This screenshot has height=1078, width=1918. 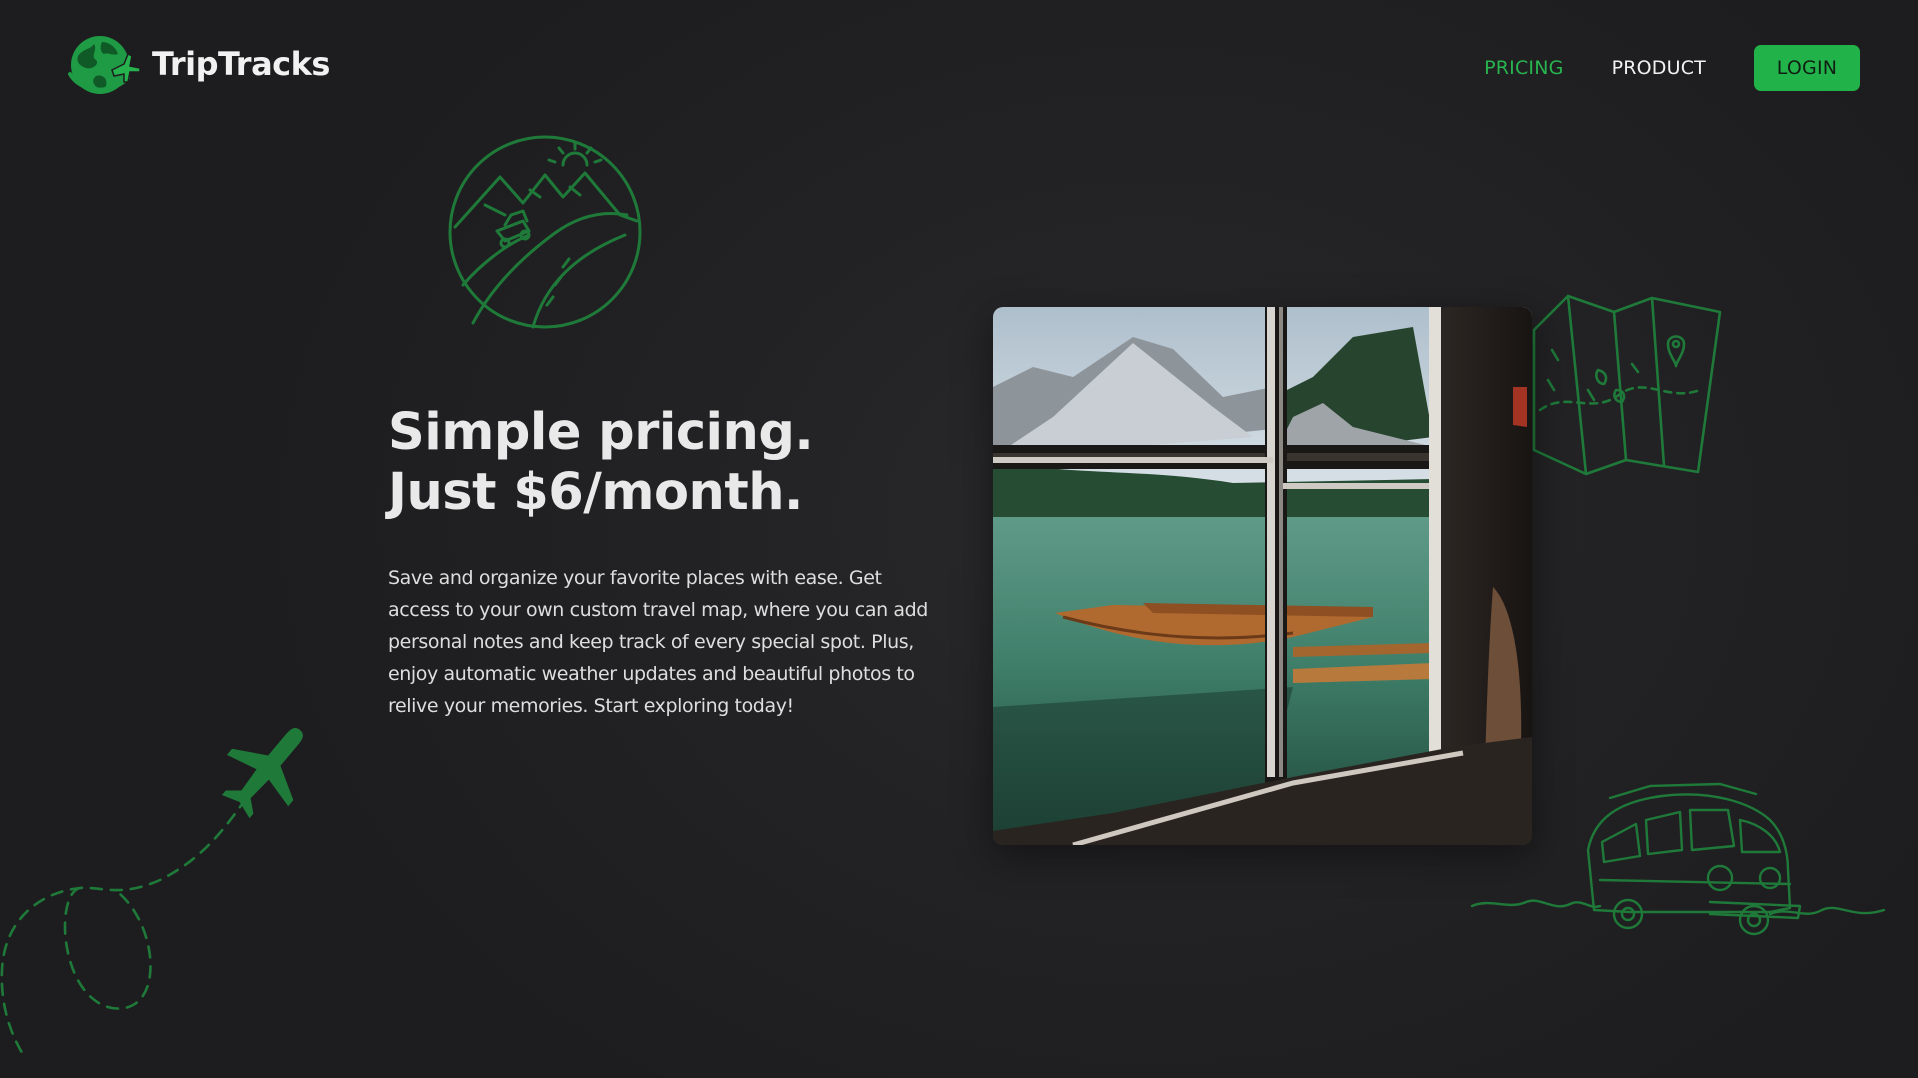 I want to click on brand-logo-link: TripTracks, so click(x=198, y=64).